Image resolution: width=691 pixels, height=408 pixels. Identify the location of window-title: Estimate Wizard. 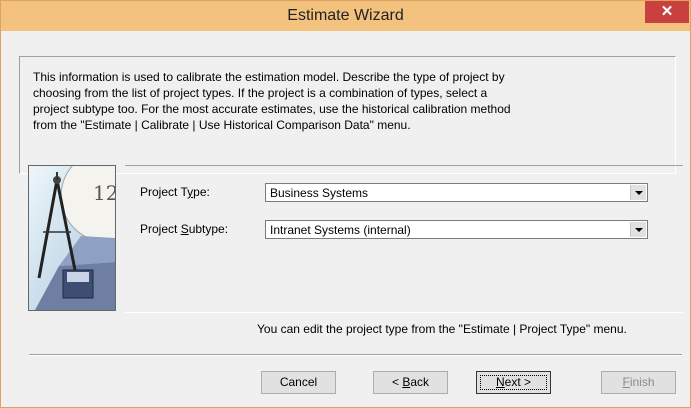
(345, 15).